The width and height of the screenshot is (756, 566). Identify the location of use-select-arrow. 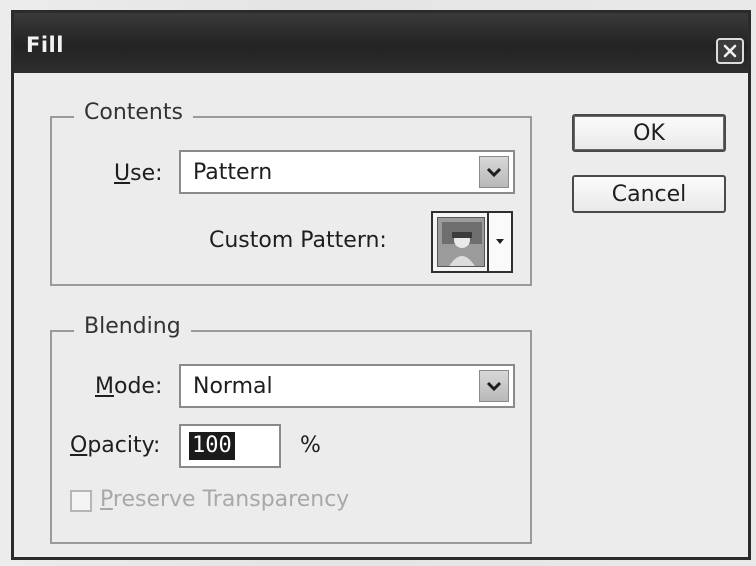
(494, 172).